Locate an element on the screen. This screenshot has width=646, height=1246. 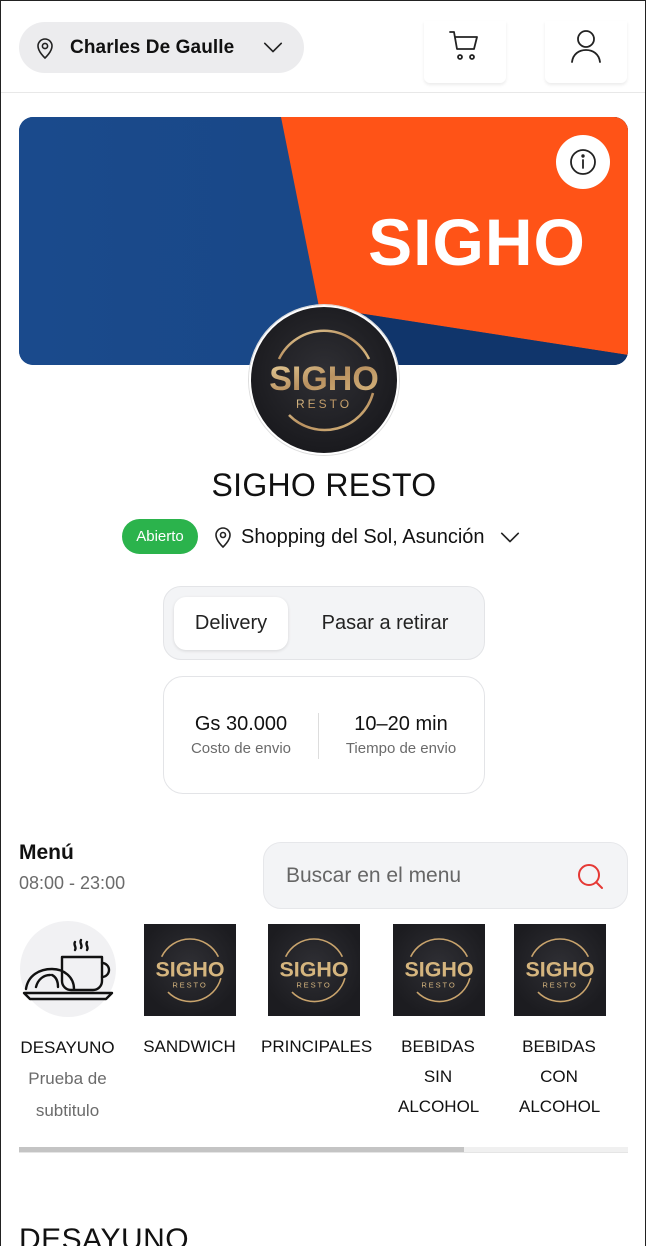
delivery-time-value: 10–20 min is located at coordinates (401, 724).